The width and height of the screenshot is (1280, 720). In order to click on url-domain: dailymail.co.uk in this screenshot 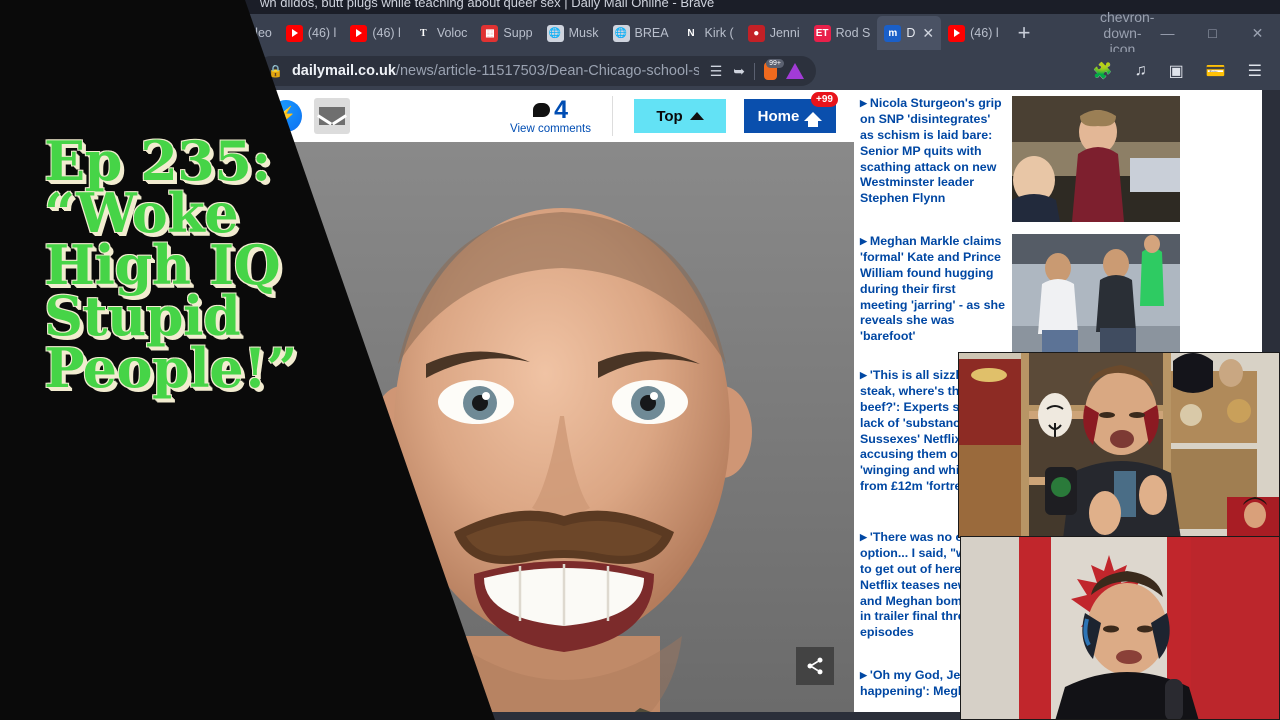, I will do `click(343, 71)`.